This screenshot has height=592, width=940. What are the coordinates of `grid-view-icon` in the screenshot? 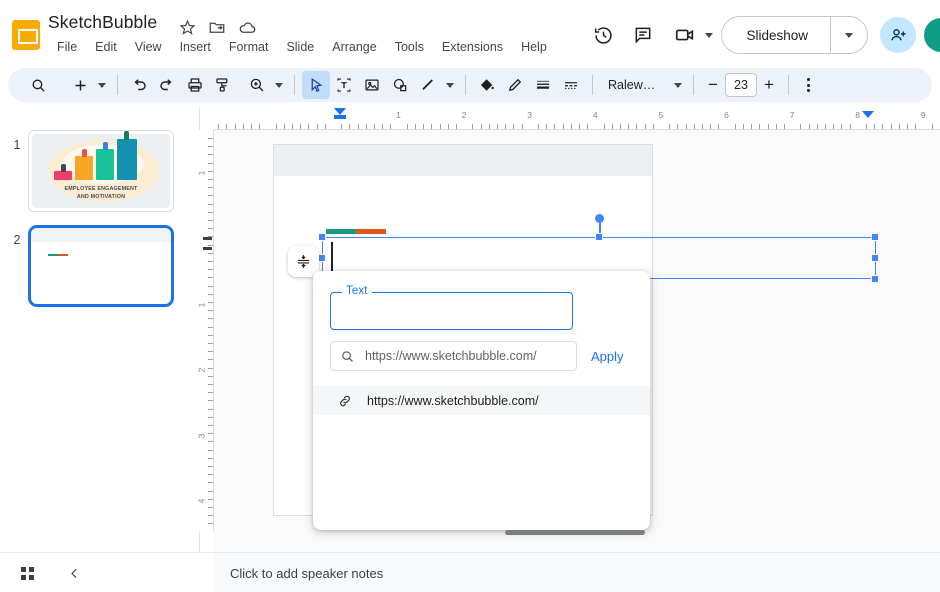 It's located at (28, 573).